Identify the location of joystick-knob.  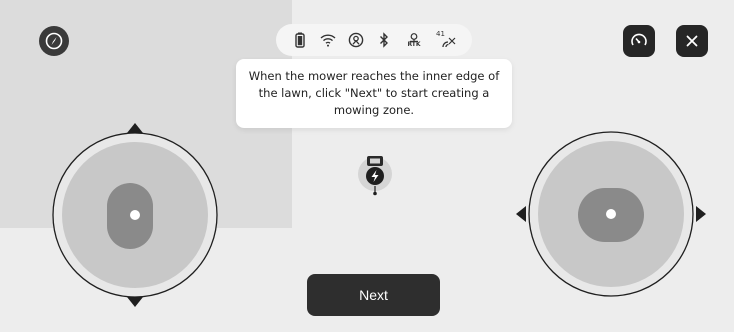
(130, 216).